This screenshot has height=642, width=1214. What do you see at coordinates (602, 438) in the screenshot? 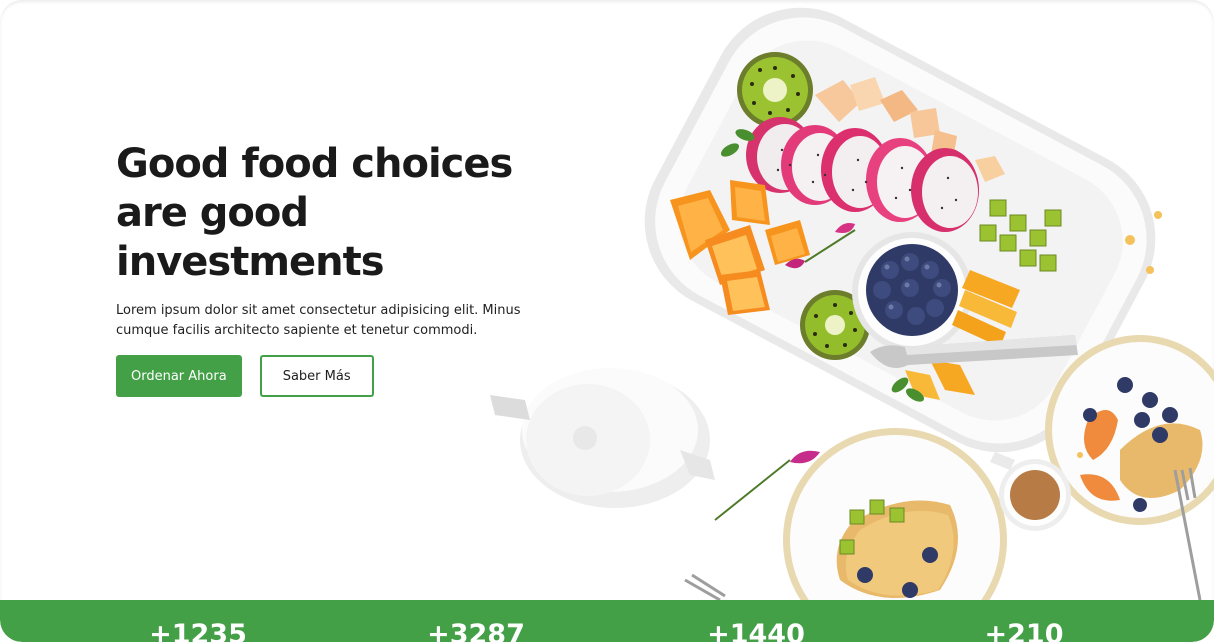
I see `teapot` at bounding box center [602, 438].